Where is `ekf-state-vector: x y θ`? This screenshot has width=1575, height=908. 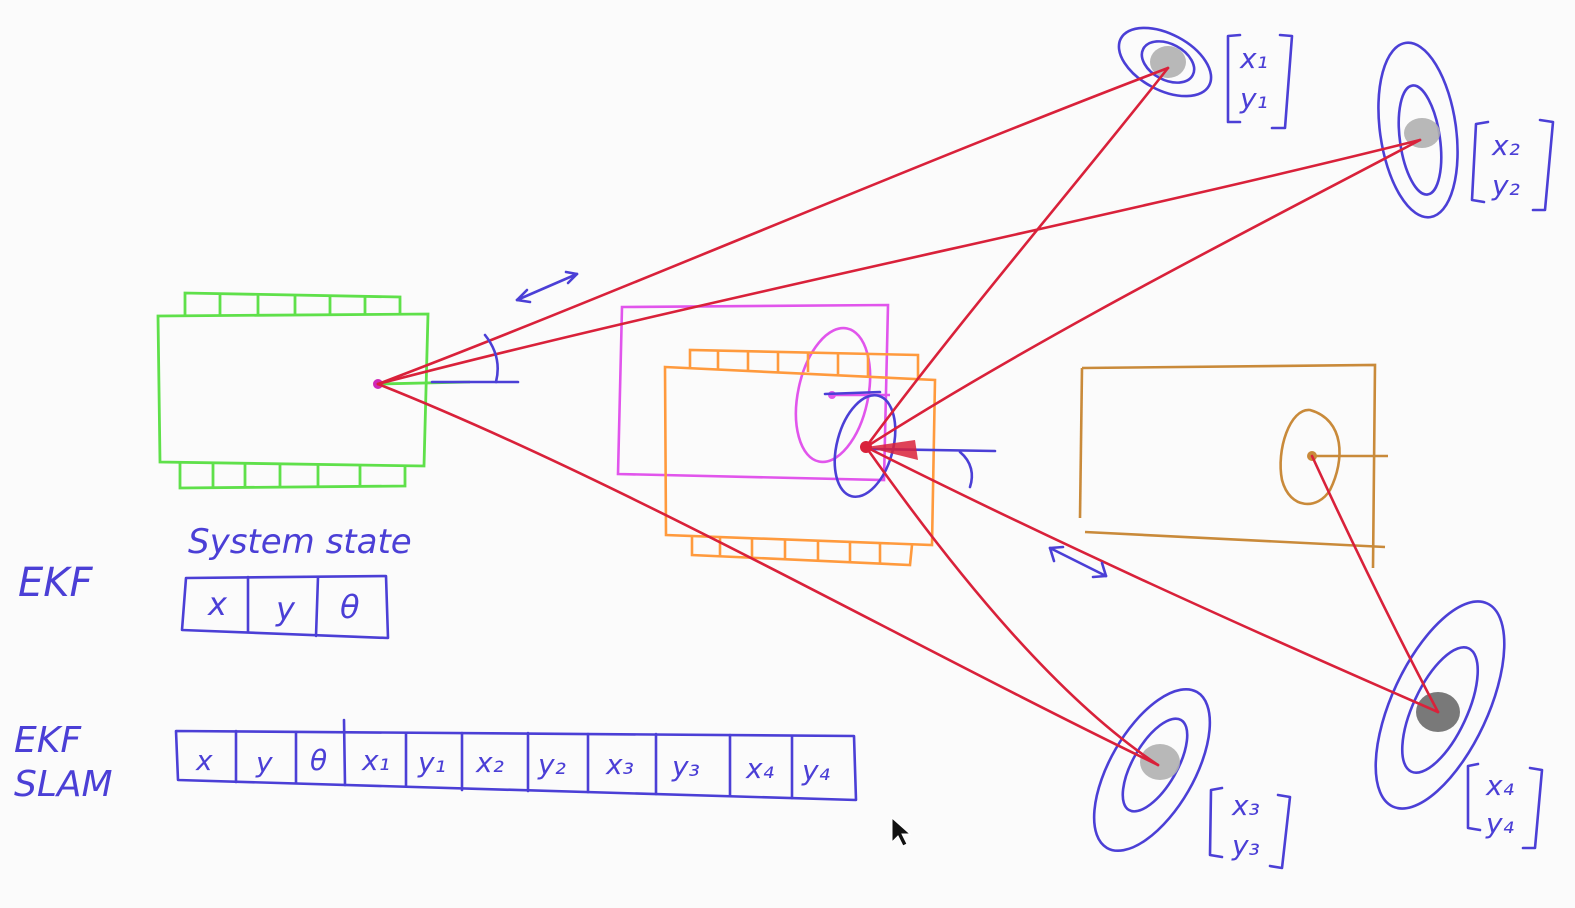 ekf-state-vector: x y θ is located at coordinates (285, 607).